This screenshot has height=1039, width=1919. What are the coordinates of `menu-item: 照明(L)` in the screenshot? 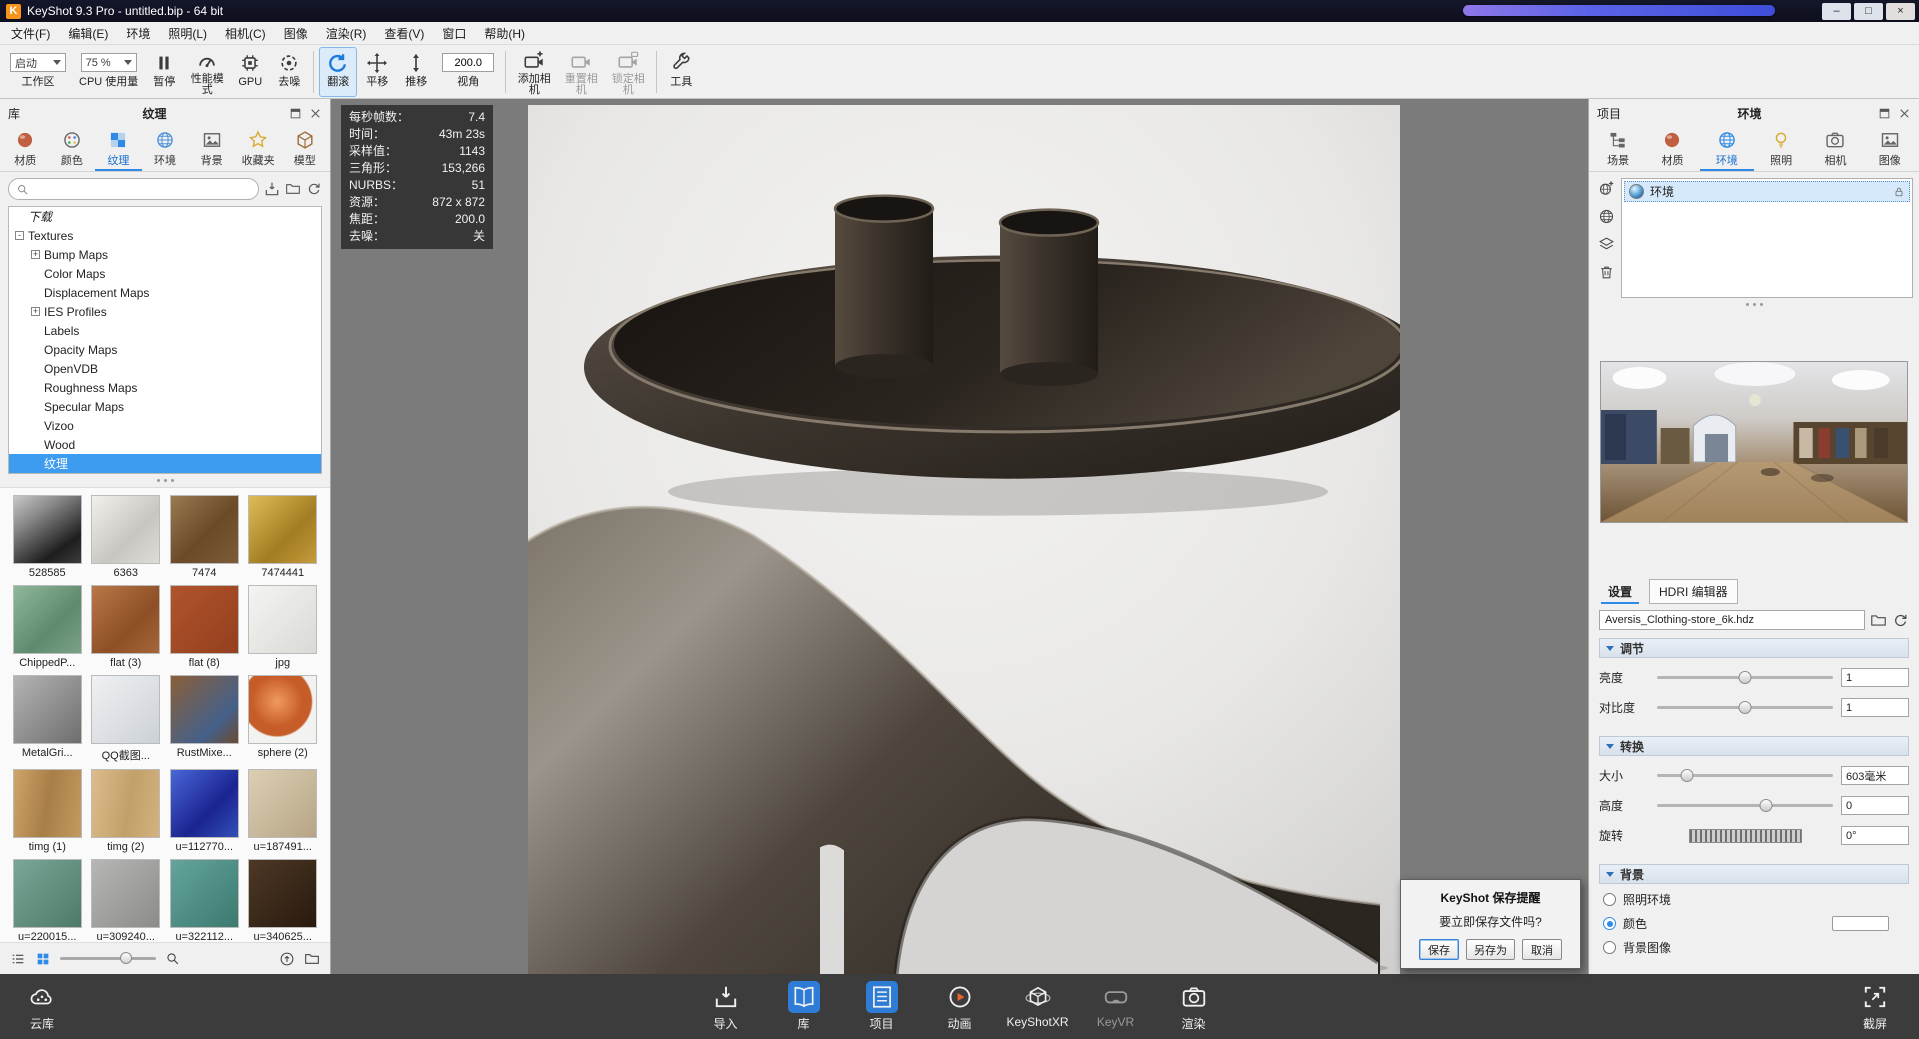 It's located at (187, 33).